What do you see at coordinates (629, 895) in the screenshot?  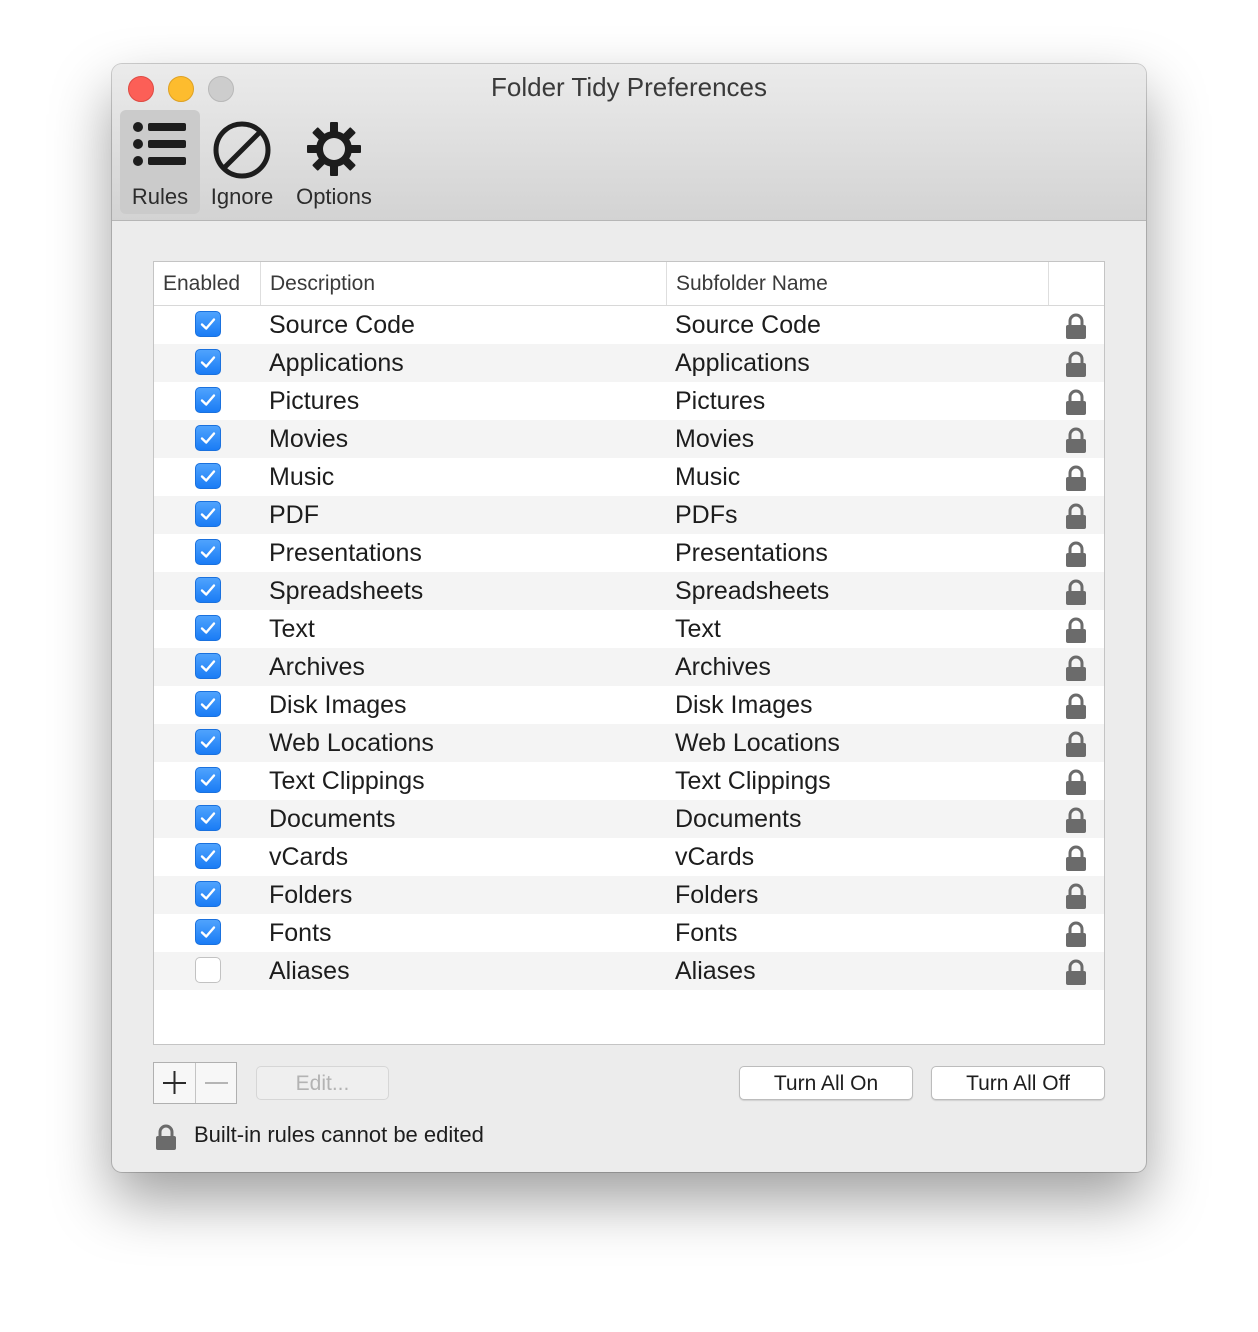 I see `table-row: FoldersFolders` at bounding box center [629, 895].